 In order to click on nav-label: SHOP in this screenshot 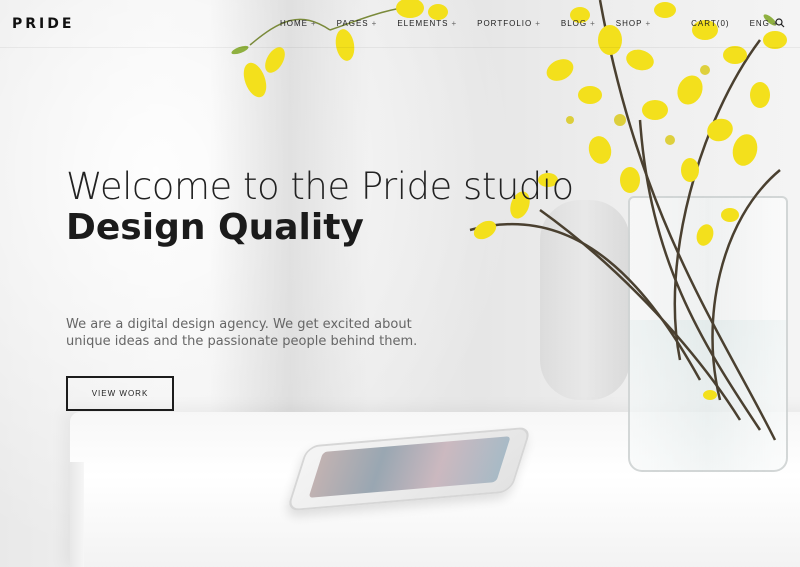, I will do `click(629, 23)`.